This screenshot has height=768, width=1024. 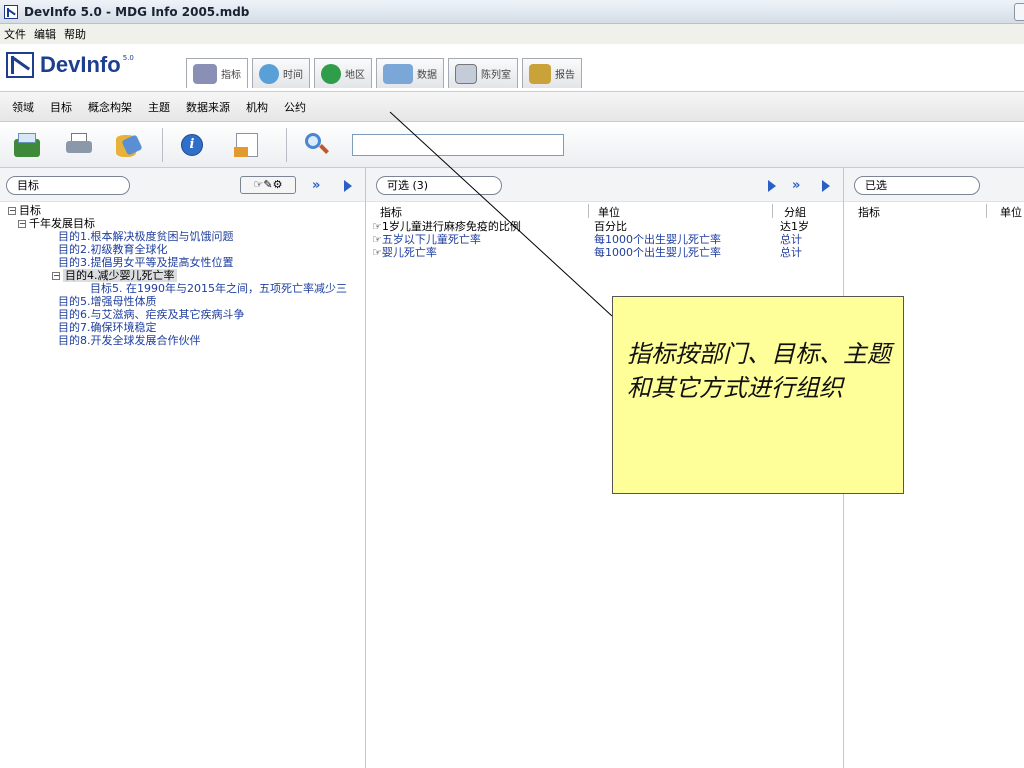 I want to click on tab-time: 时间, so click(x=281, y=73).